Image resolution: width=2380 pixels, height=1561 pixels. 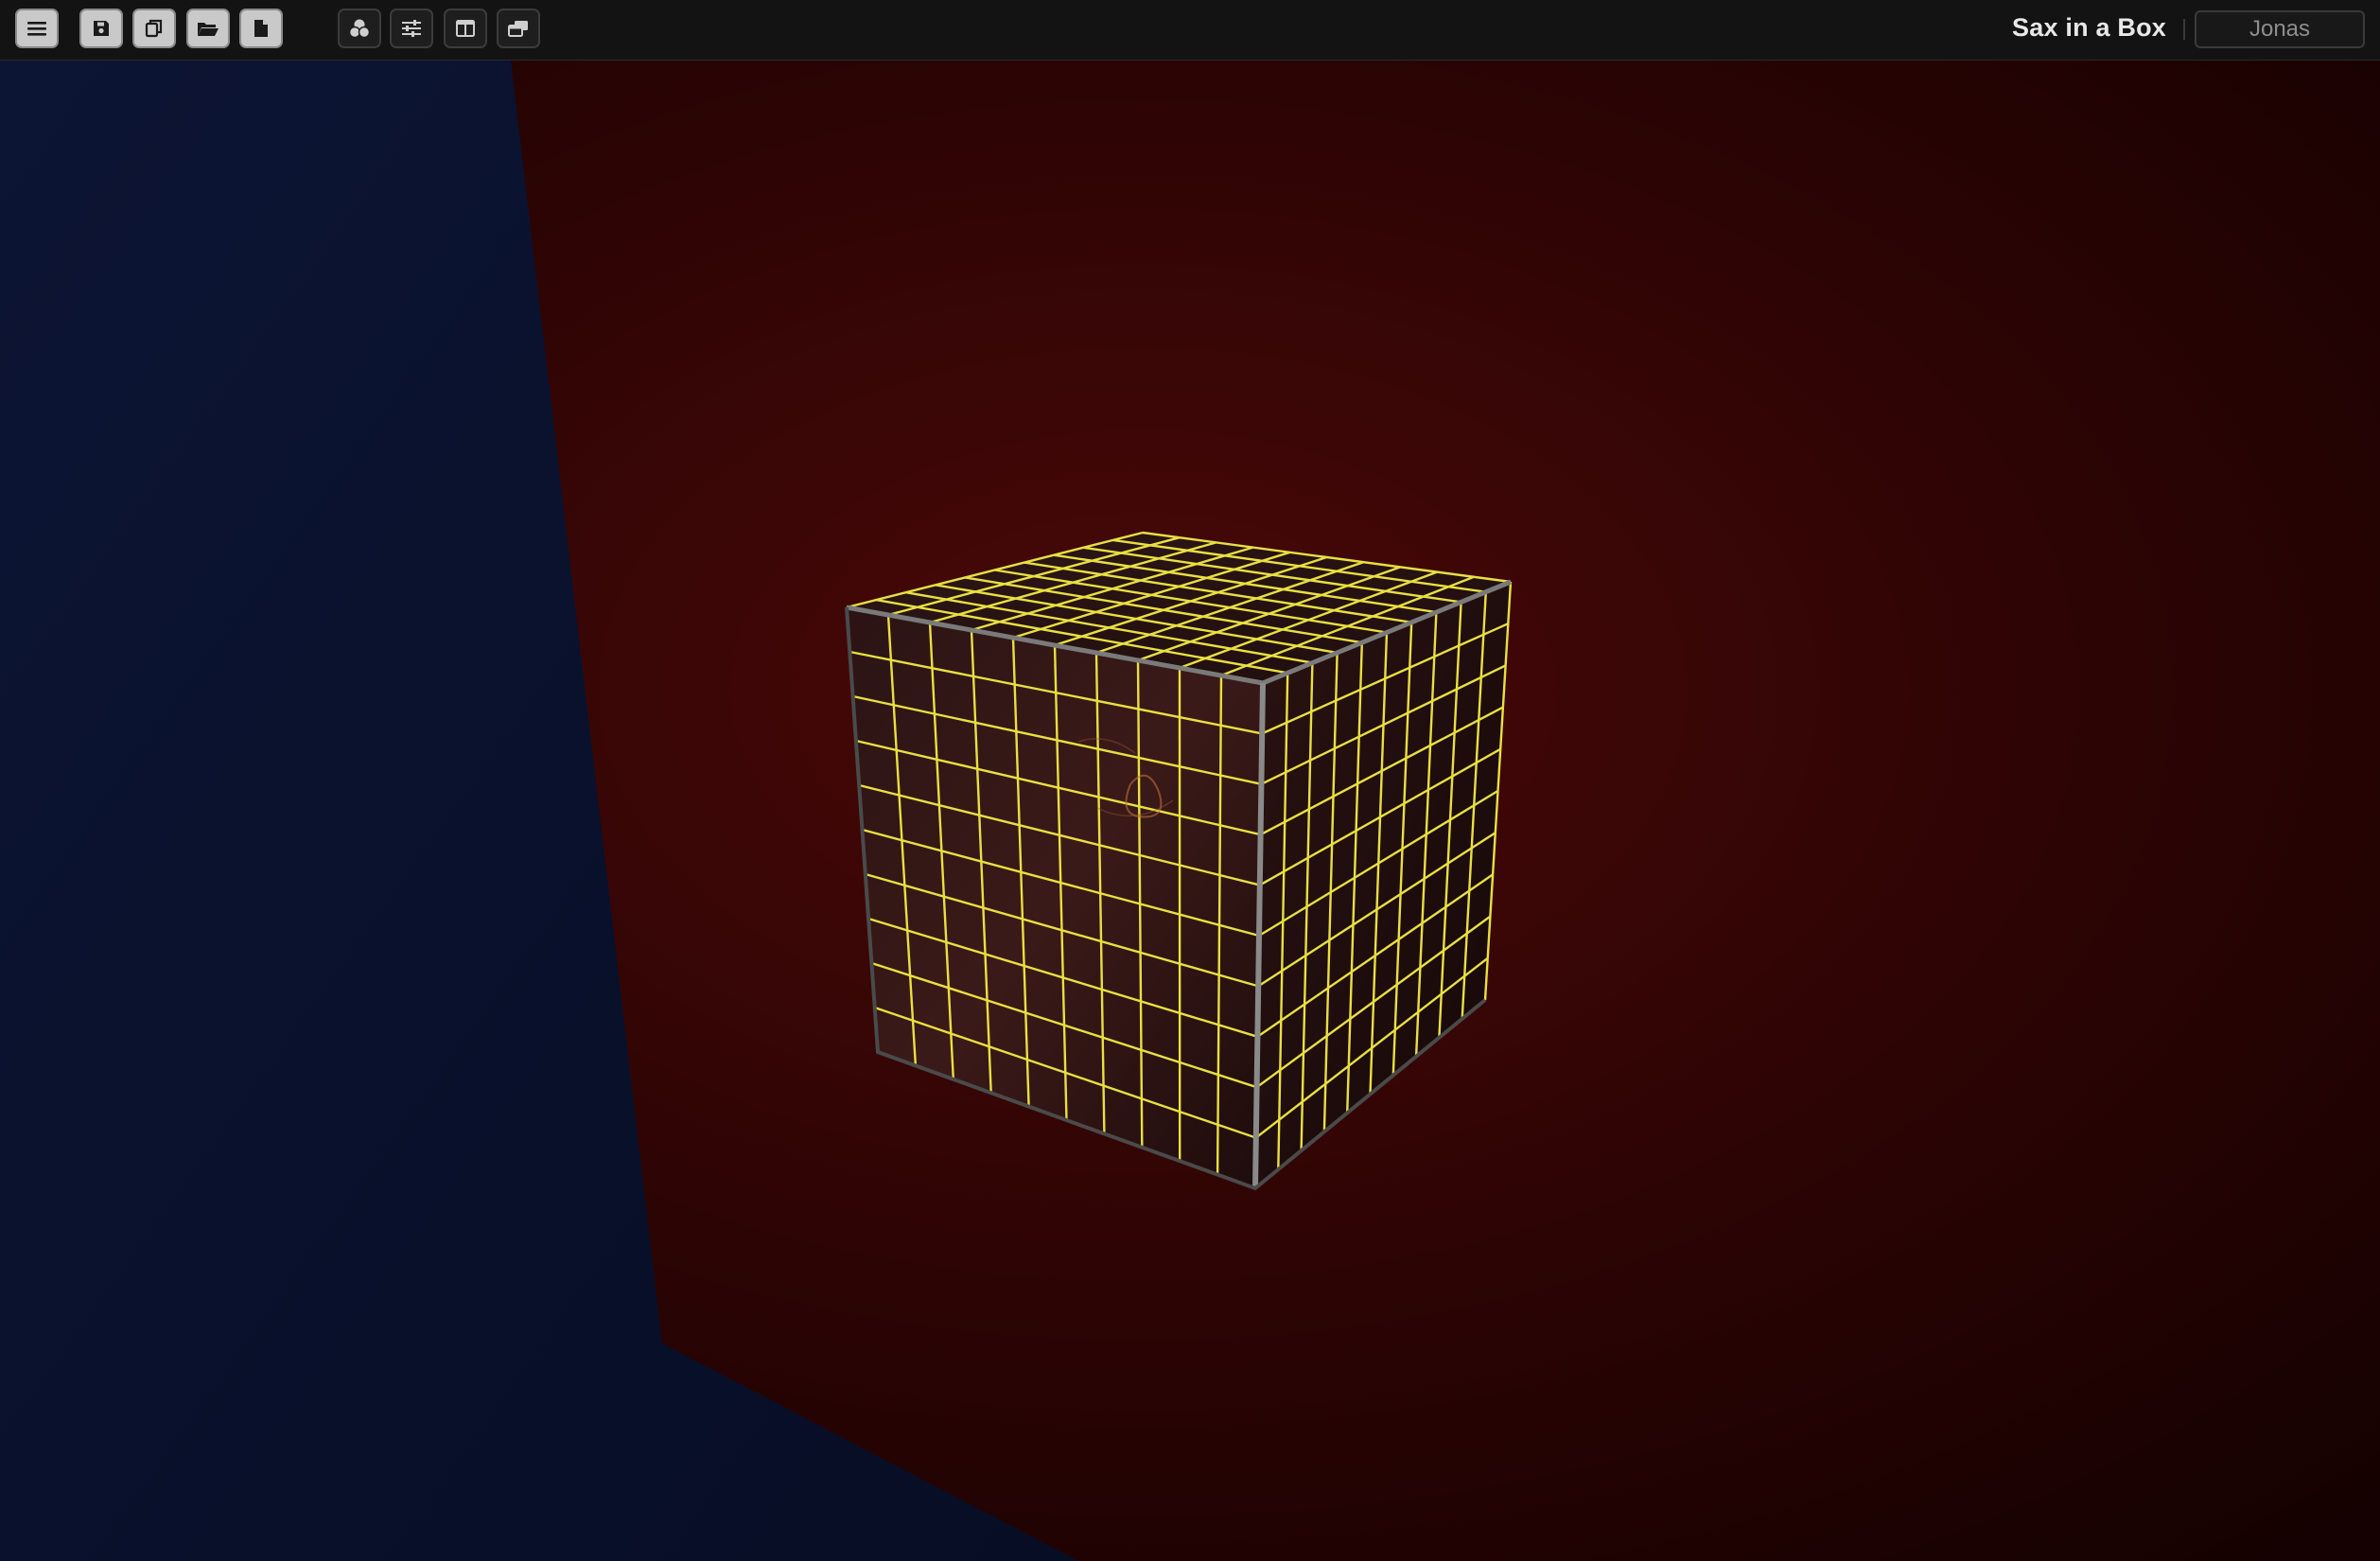 I want to click on open-button, so click(x=208, y=28).